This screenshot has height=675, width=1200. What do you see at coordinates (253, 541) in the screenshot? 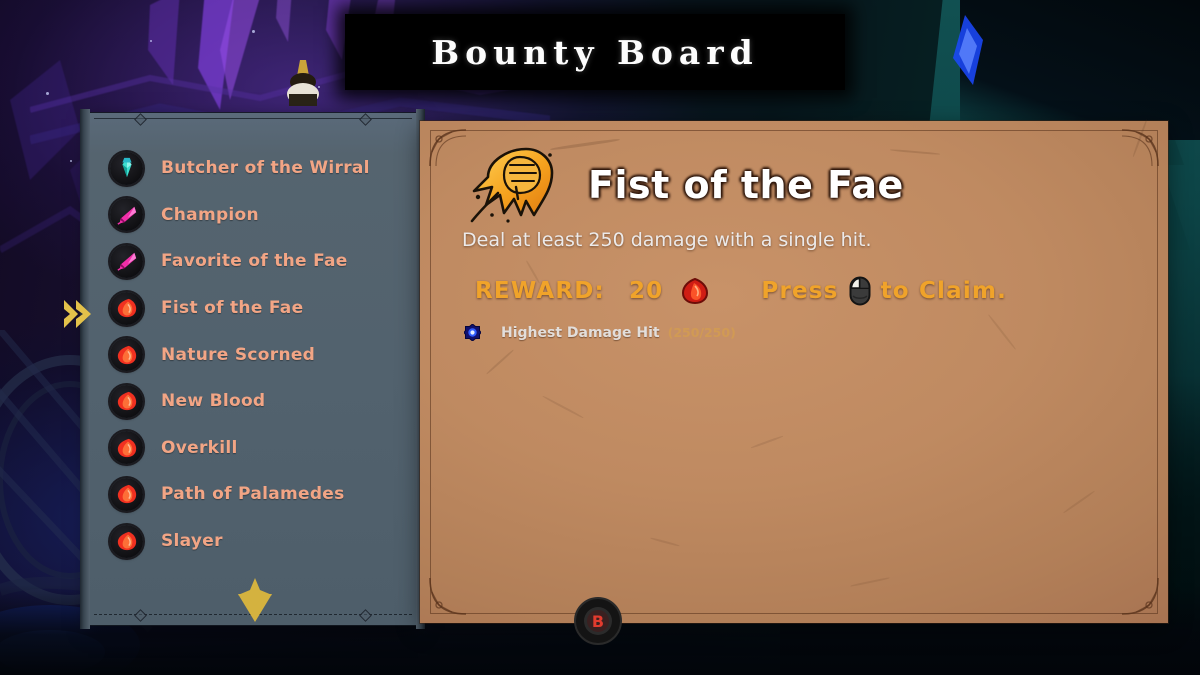
I see `bounty-list-item: Slayer` at bounding box center [253, 541].